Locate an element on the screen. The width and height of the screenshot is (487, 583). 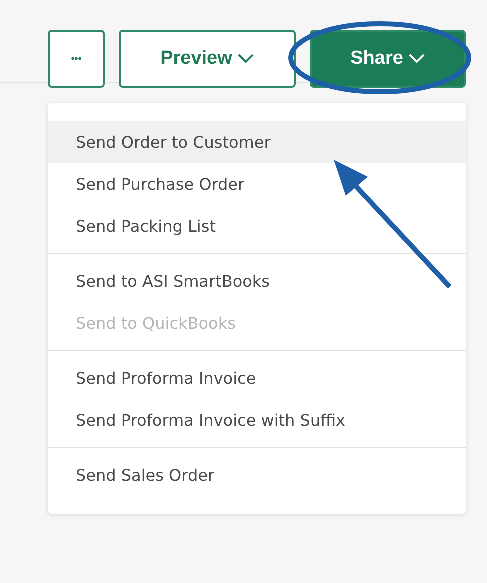
menu-item: Send Proforma Invoice is located at coordinates (257, 378).